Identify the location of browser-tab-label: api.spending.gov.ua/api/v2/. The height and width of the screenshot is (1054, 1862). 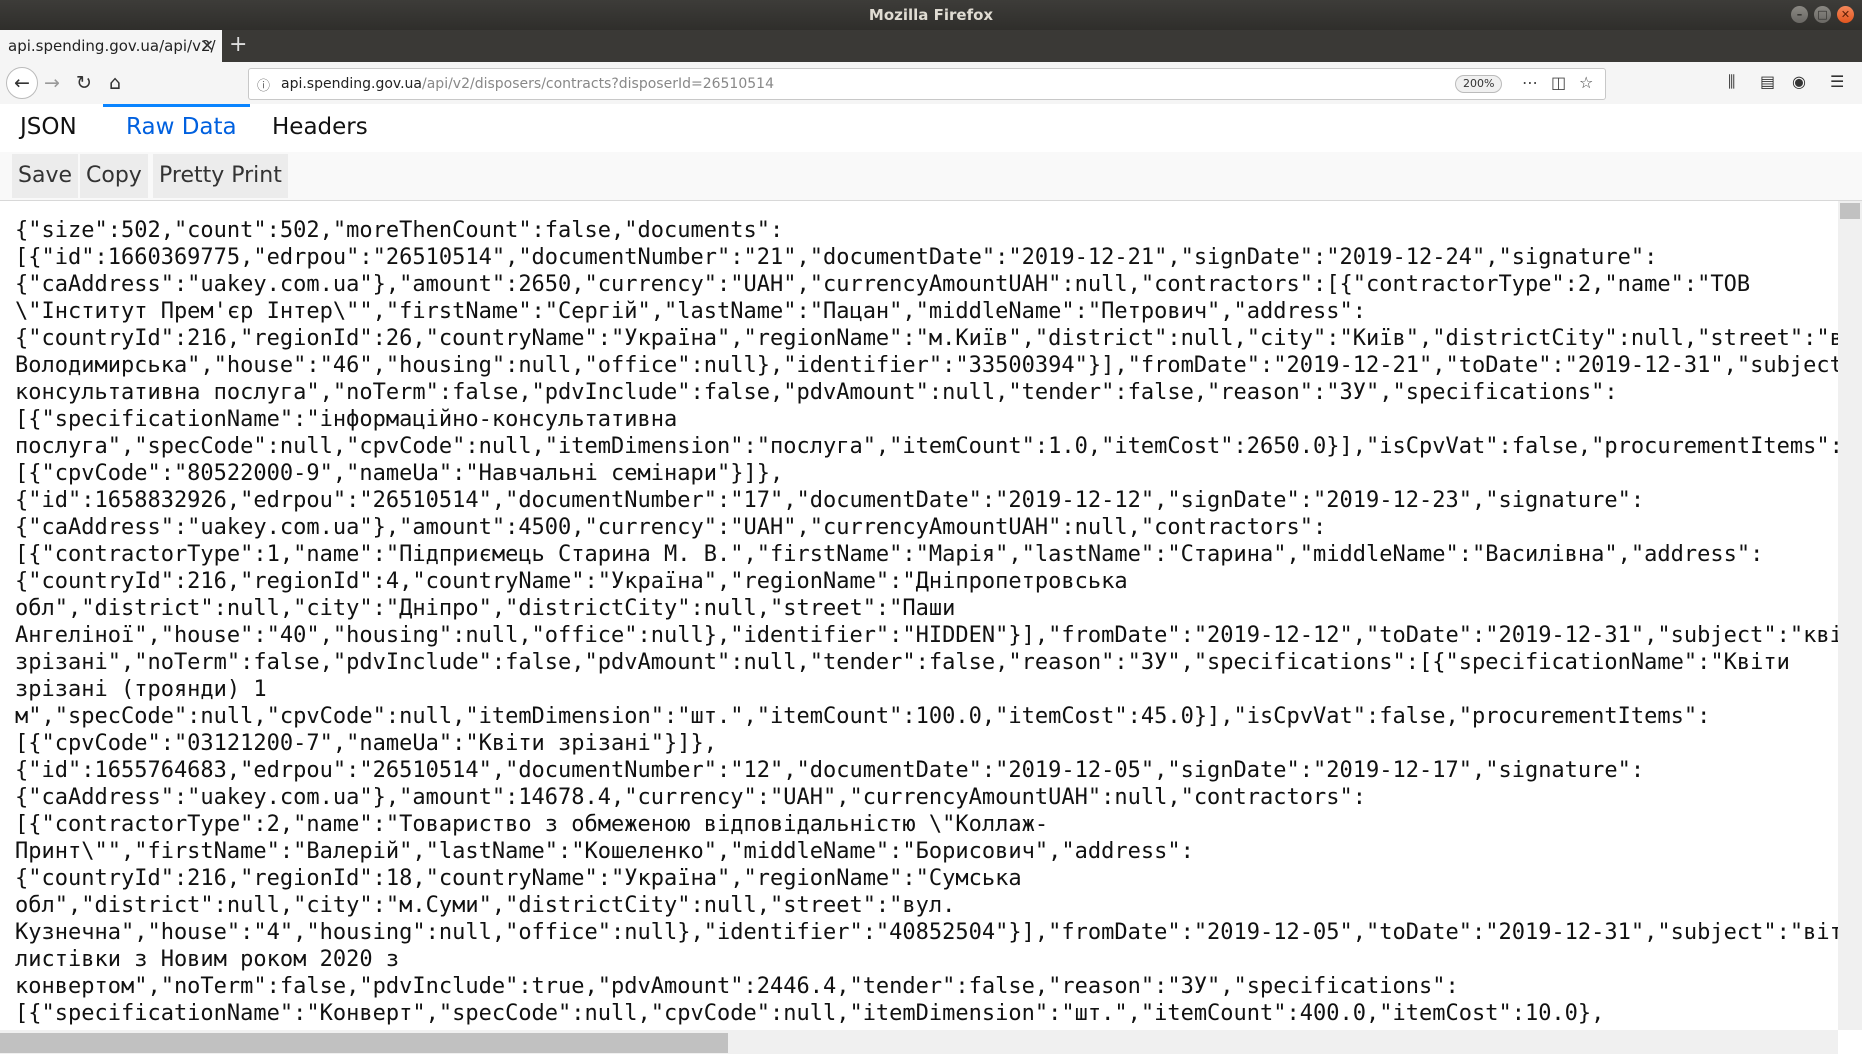
(112, 46).